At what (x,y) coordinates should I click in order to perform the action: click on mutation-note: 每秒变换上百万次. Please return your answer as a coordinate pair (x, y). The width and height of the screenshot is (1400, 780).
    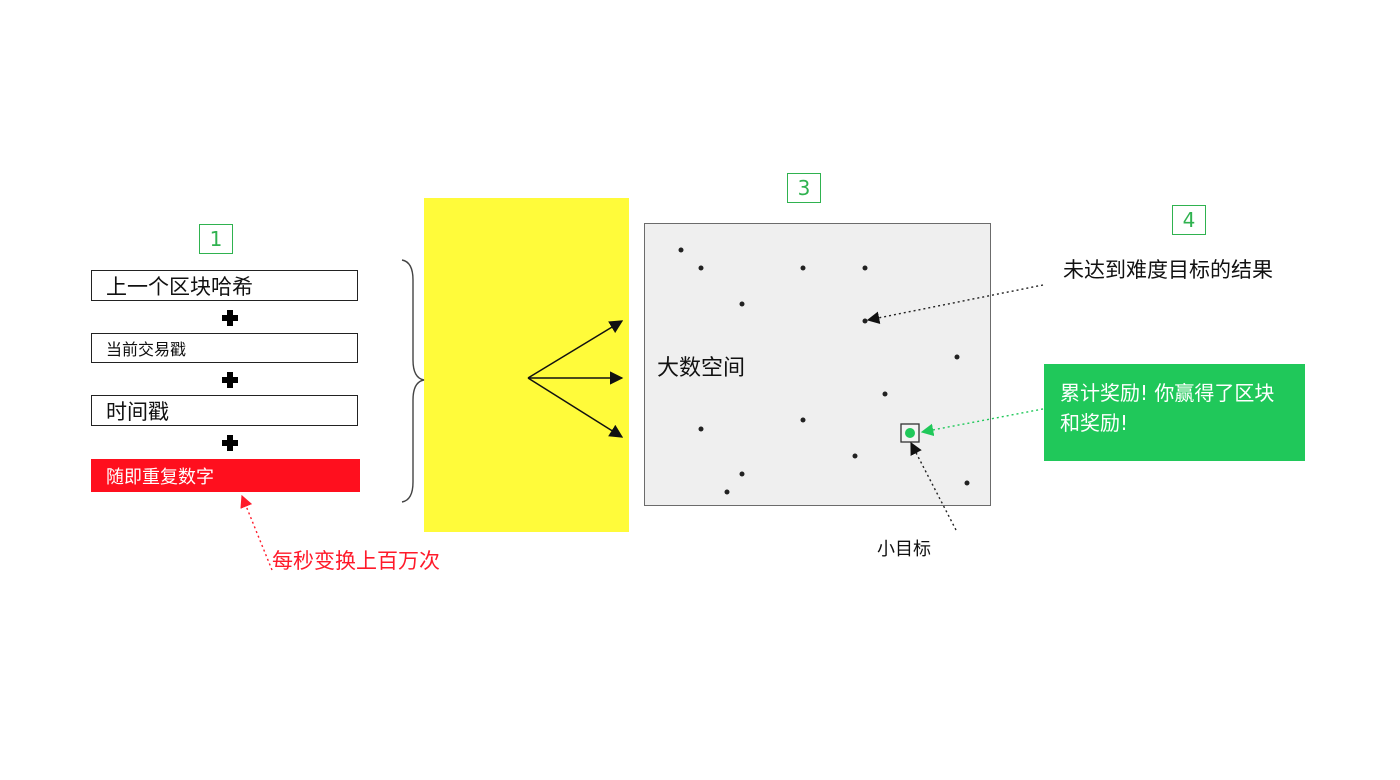
    Looking at the image, I should click on (356, 561).